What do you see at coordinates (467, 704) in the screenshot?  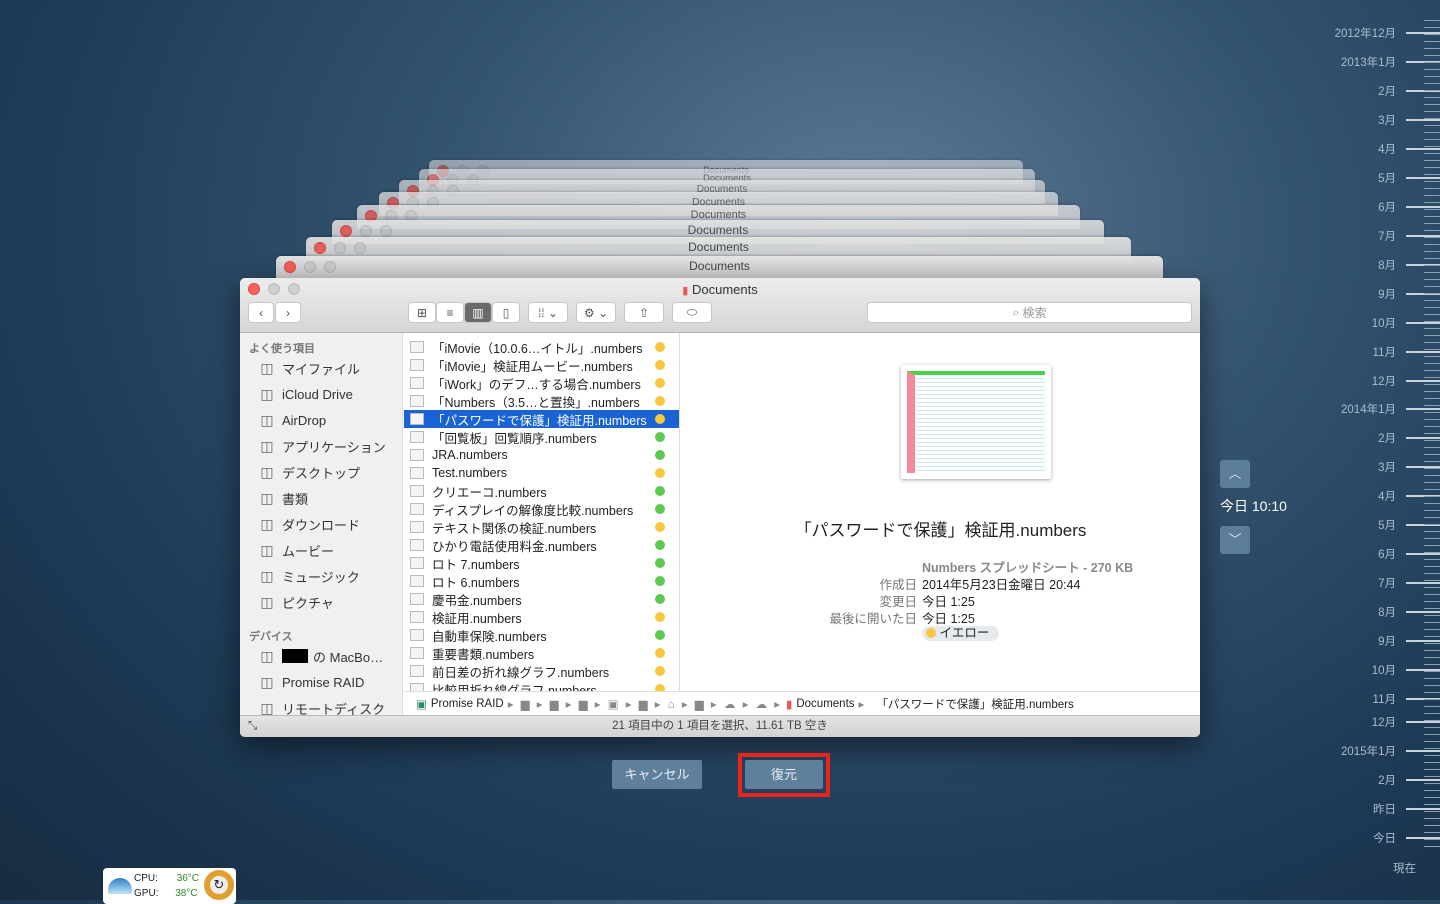 I see `path-root: Promise RAID` at bounding box center [467, 704].